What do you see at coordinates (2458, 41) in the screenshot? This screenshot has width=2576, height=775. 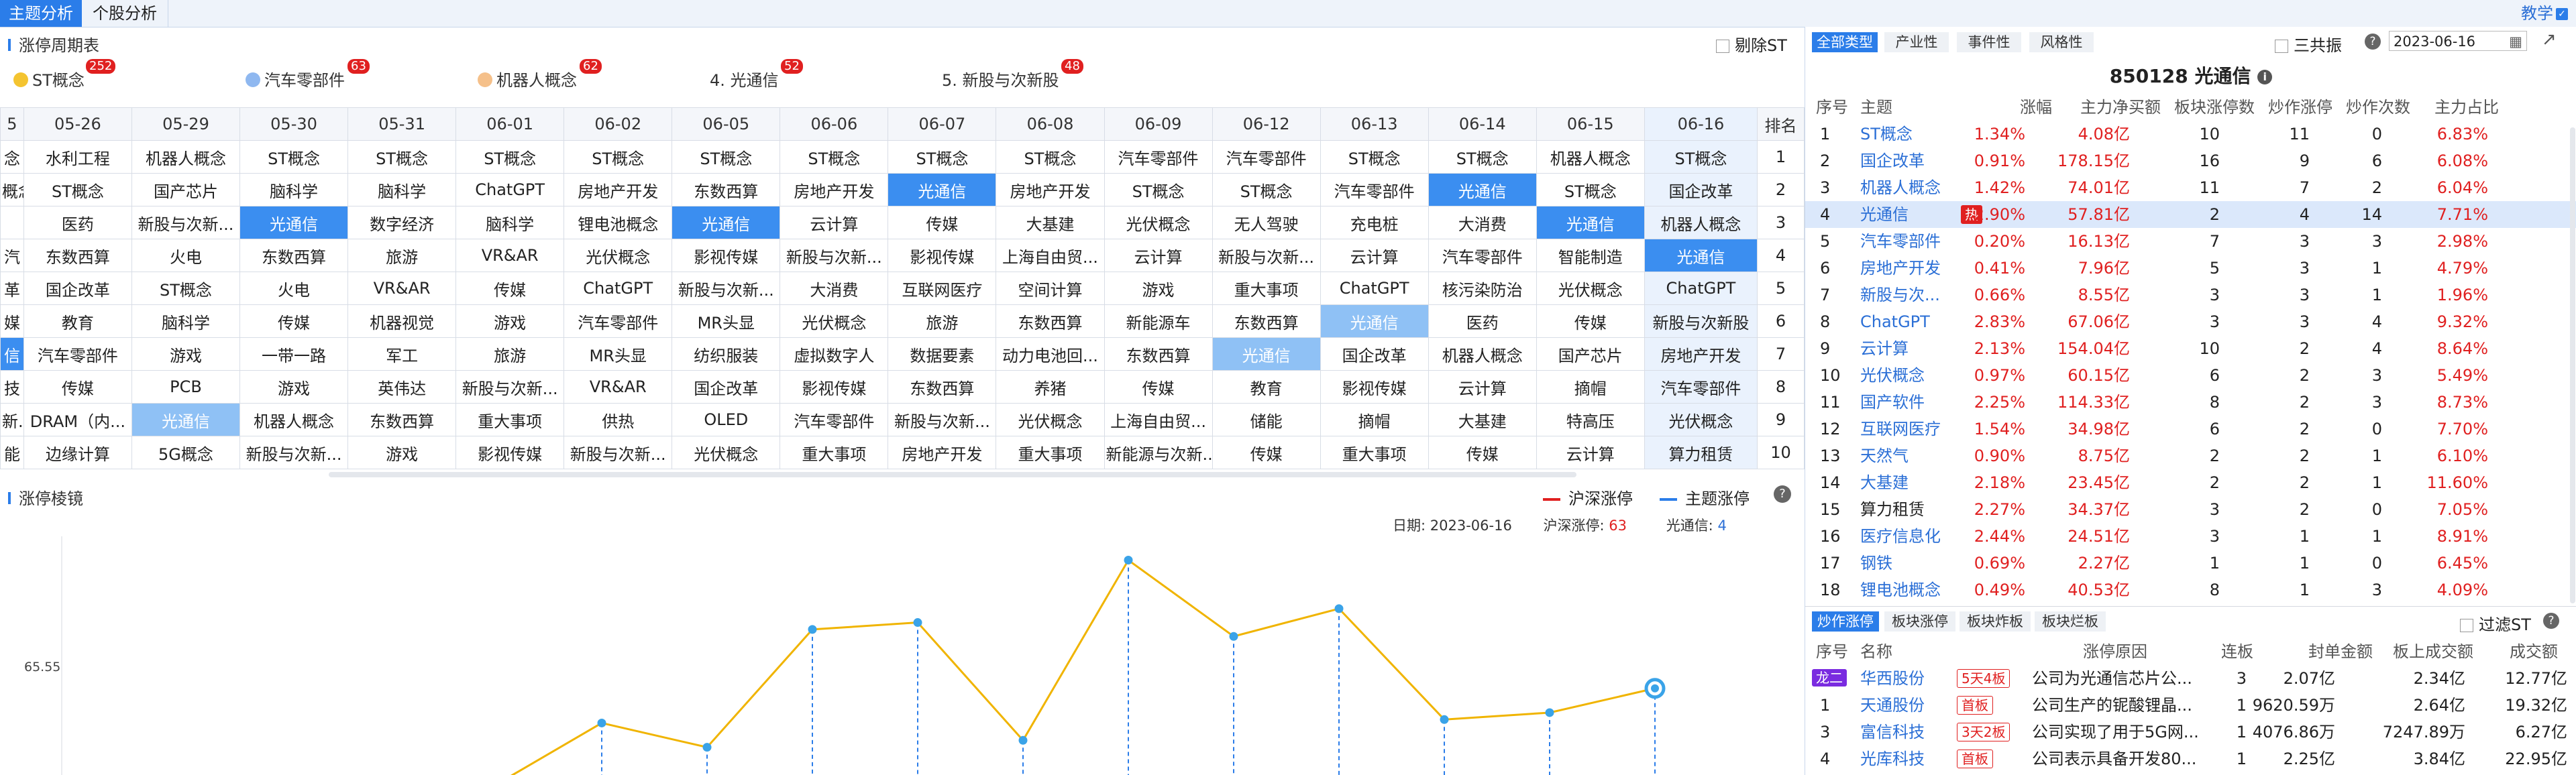 I see `date-picker: 2023-06-16 ▦` at bounding box center [2458, 41].